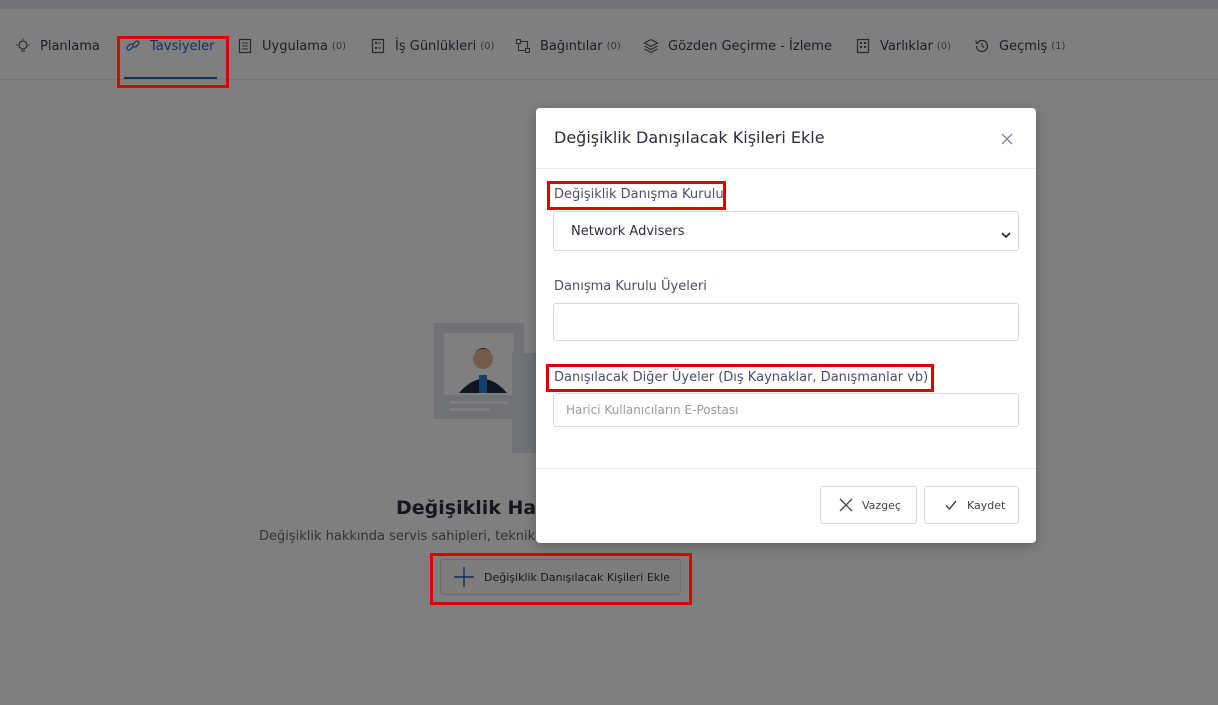 This screenshot has height=705, width=1218. Describe the element at coordinates (630, 286) in the screenshot. I see `members-label: Danışma Kurulu Üyeleri` at that location.